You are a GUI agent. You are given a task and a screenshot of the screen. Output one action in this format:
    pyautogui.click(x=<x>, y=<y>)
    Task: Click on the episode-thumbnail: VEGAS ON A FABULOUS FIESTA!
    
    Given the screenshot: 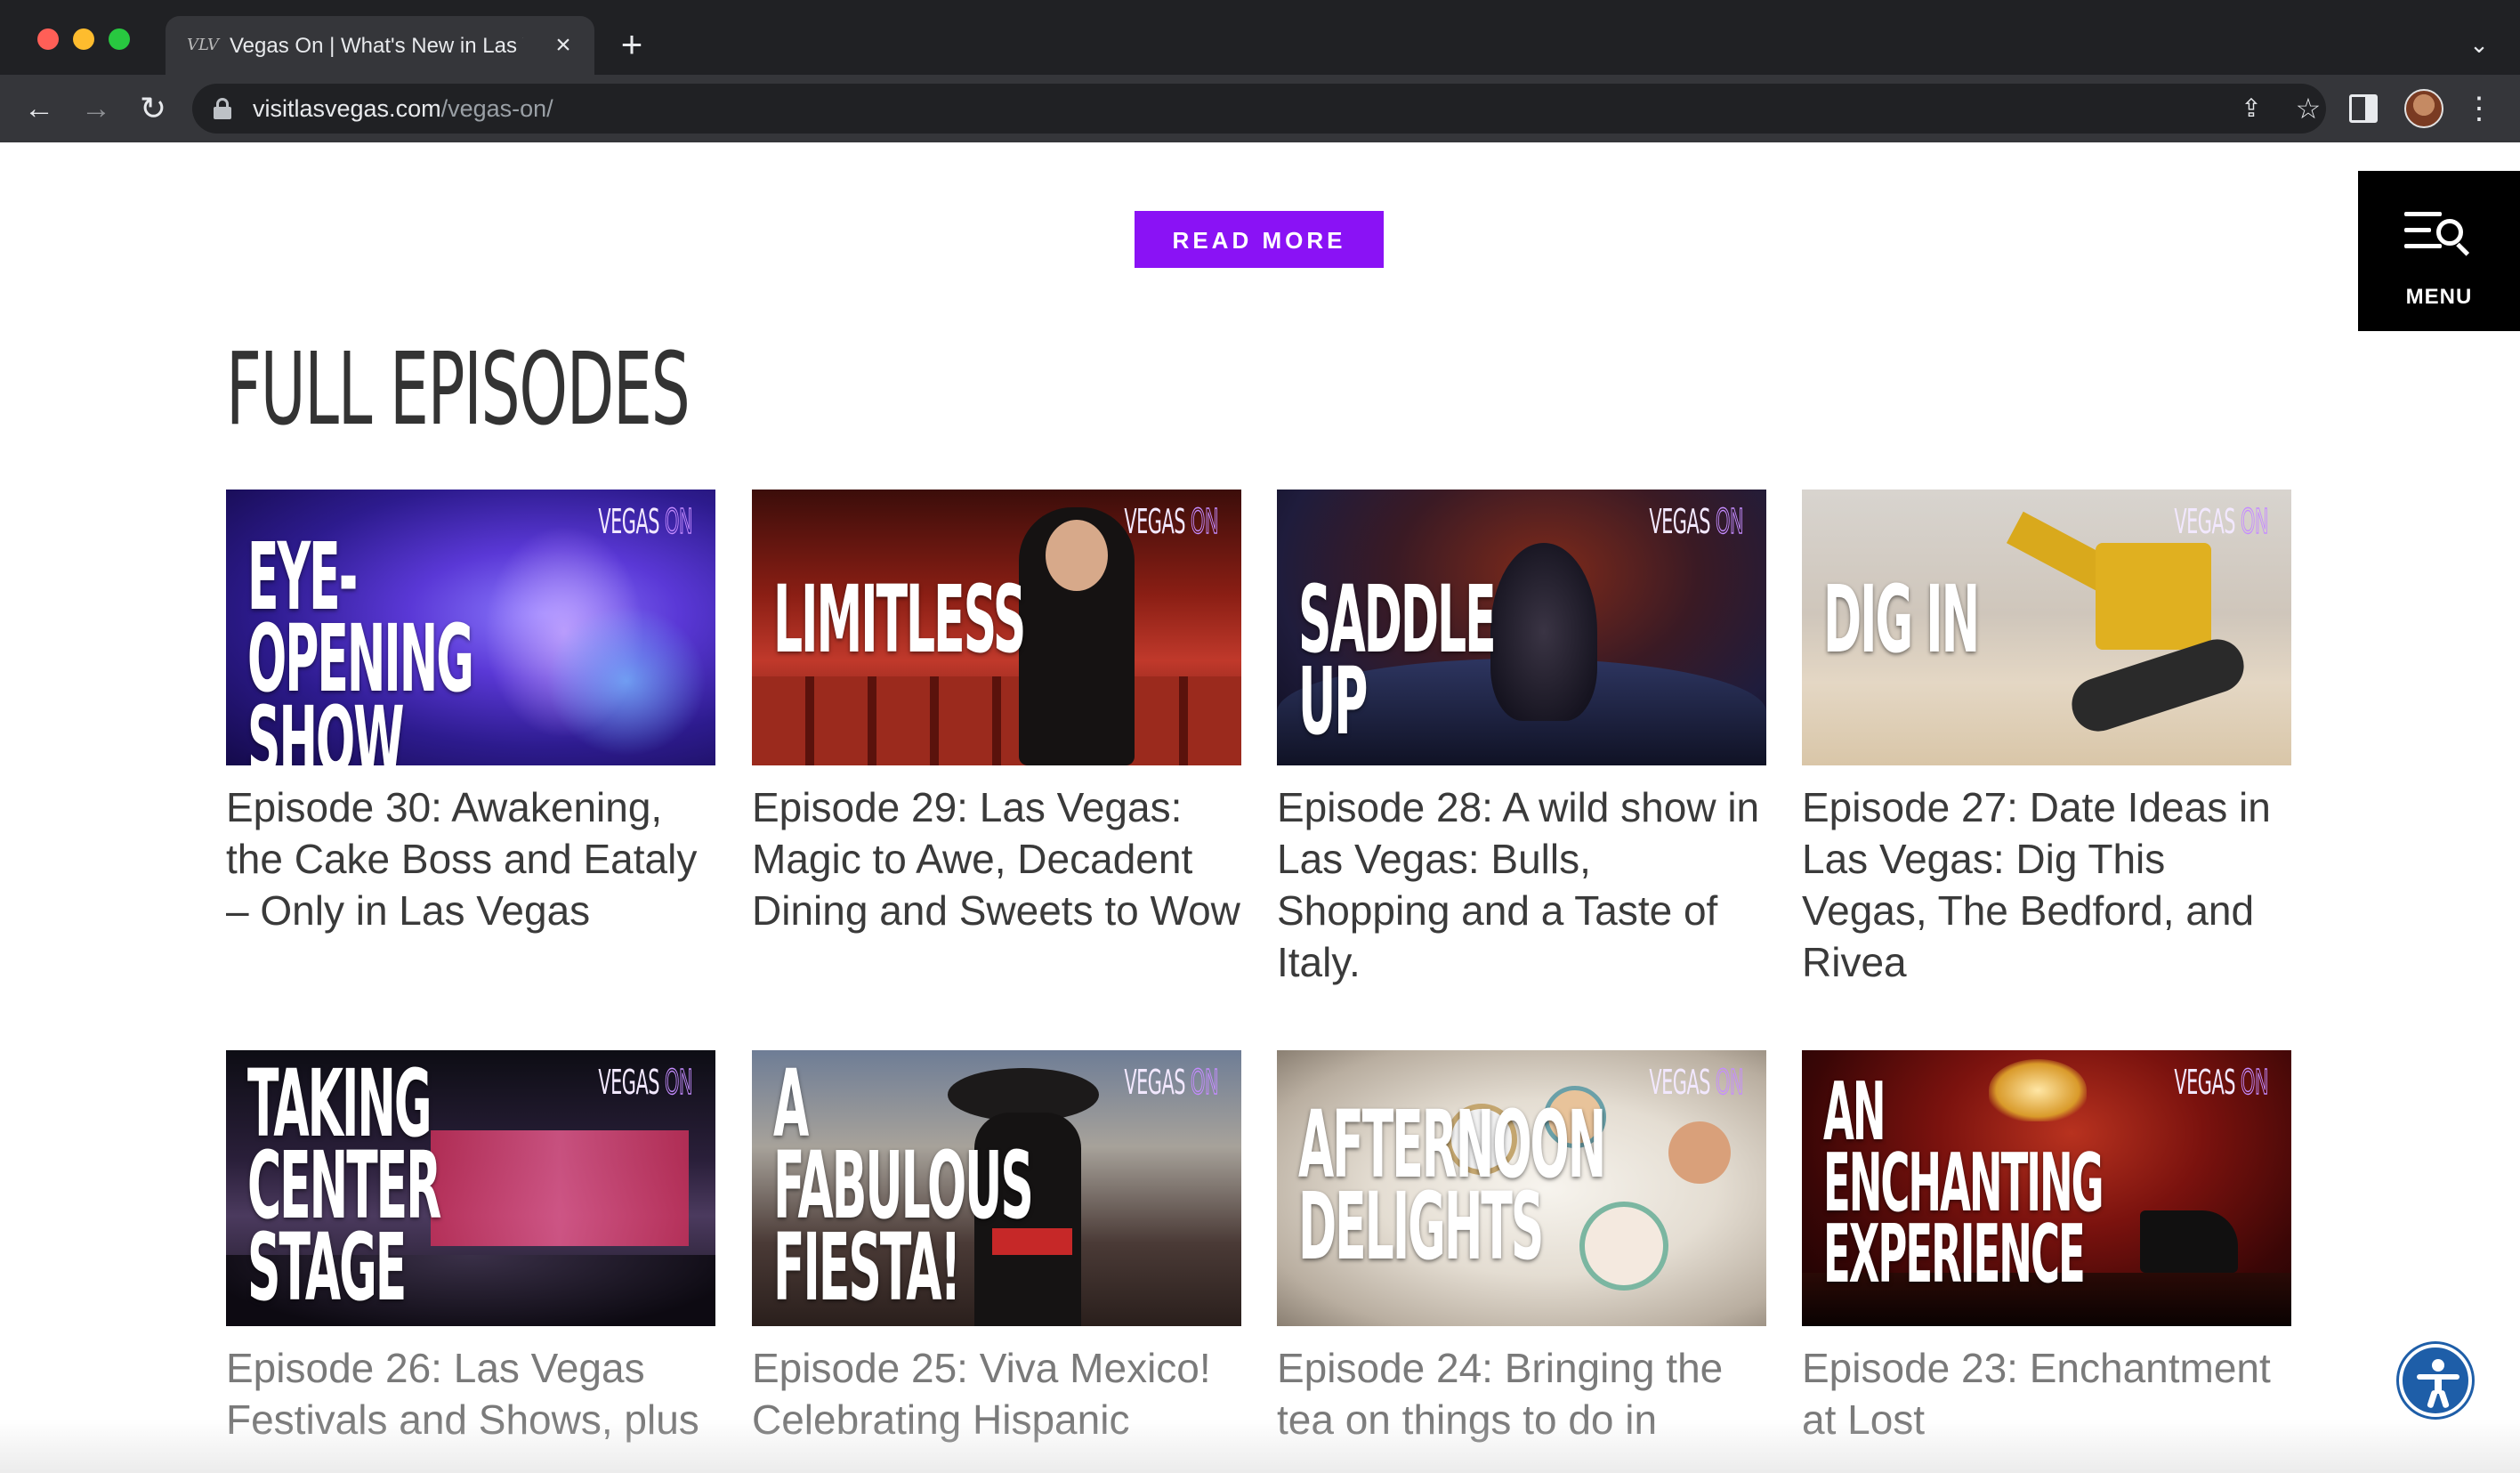 What is the action you would take?
    pyautogui.click(x=996, y=1188)
    